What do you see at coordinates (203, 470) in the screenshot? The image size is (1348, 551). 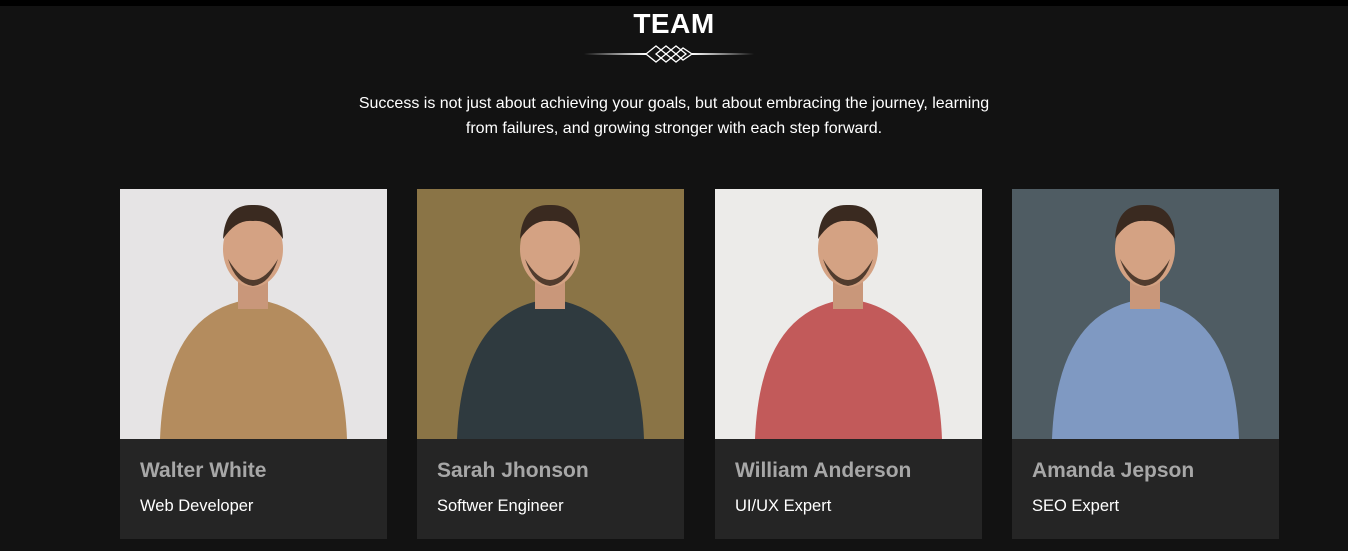 I see `team-member-name: Walter White` at bounding box center [203, 470].